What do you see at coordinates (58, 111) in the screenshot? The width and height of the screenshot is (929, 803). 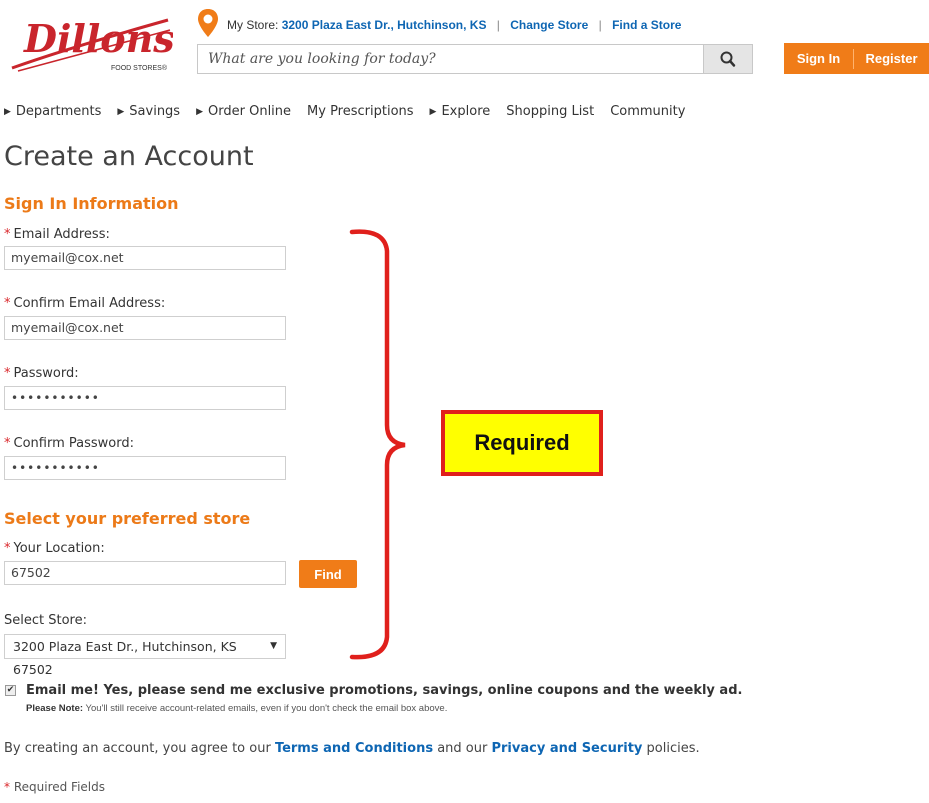 I see `nav-label: Departments` at bounding box center [58, 111].